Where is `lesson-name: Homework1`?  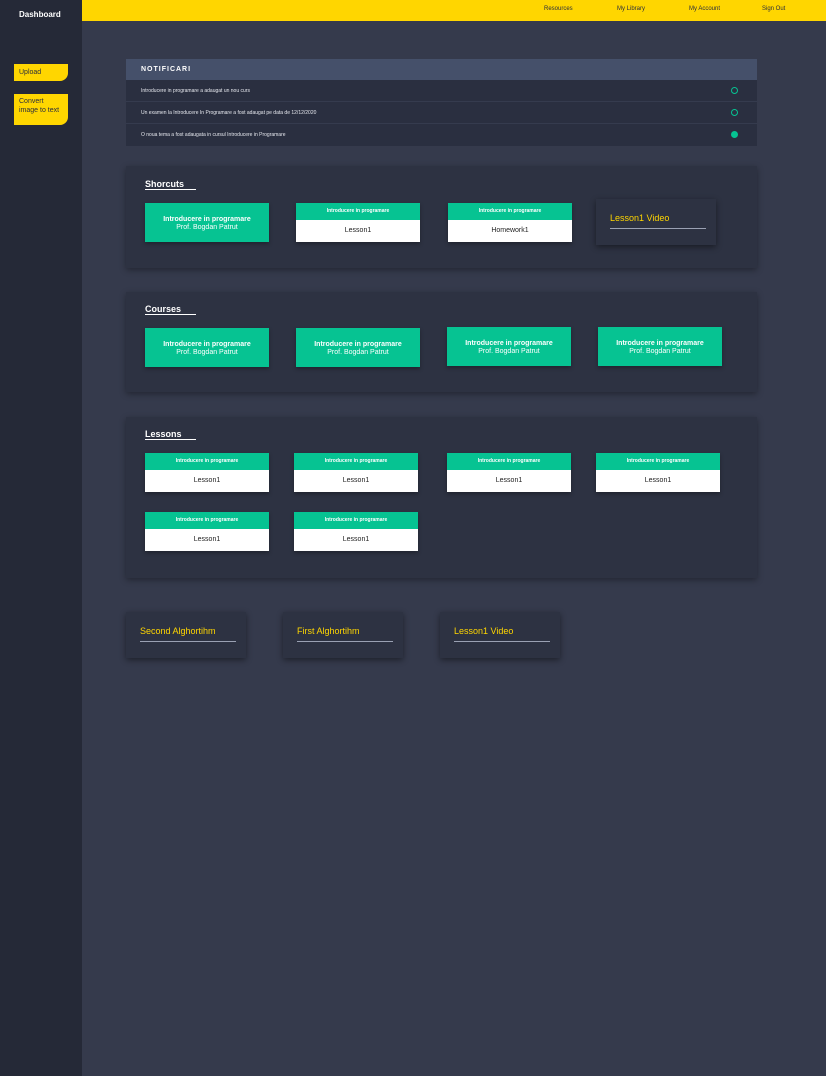
lesson-name: Homework1 is located at coordinates (510, 231).